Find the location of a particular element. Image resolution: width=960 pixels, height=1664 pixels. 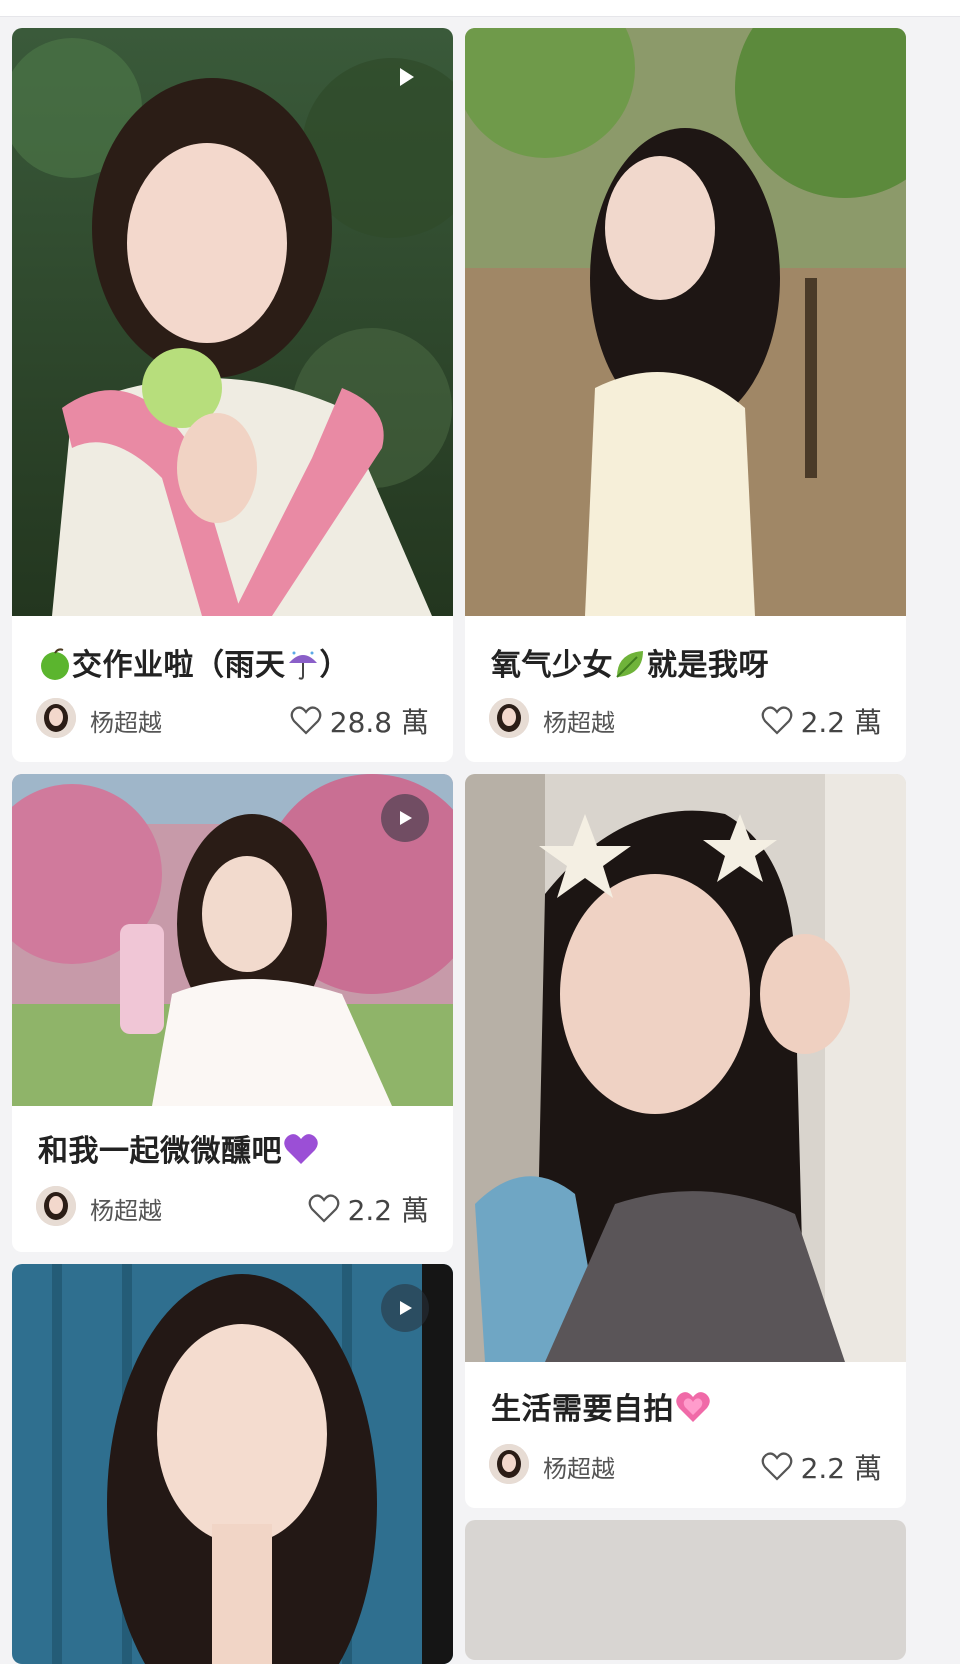

post-title: 交作业啦（雨天 ） is located at coordinates (194, 662).